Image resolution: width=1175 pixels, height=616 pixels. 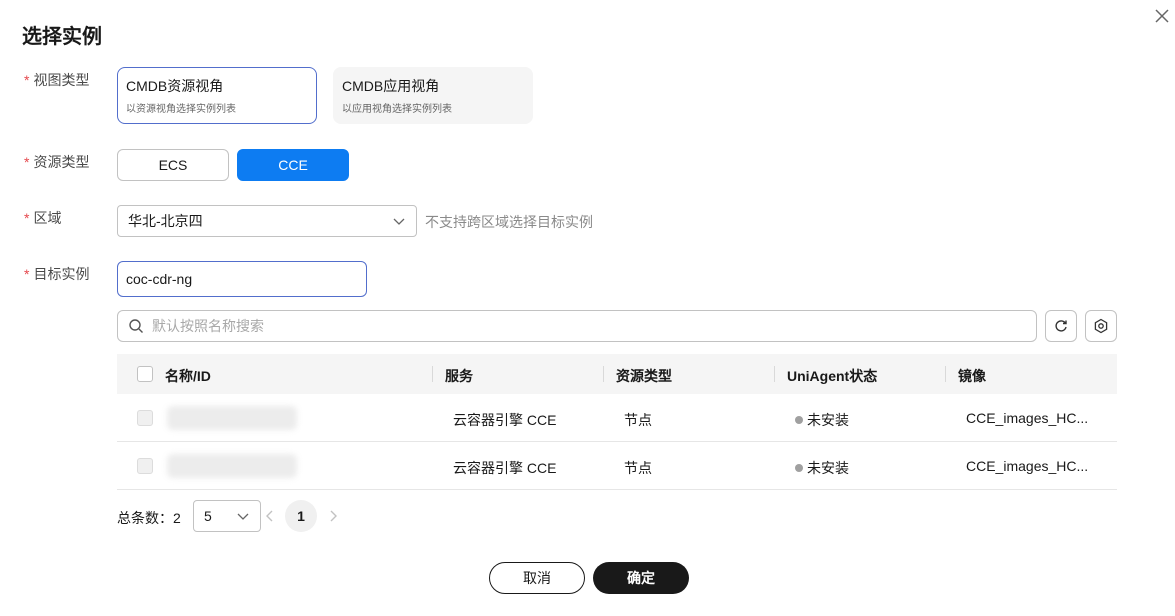 What do you see at coordinates (61, 162) in the screenshot?
I see `resource-type-label-text: 资源类型` at bounding box center [61, 162].